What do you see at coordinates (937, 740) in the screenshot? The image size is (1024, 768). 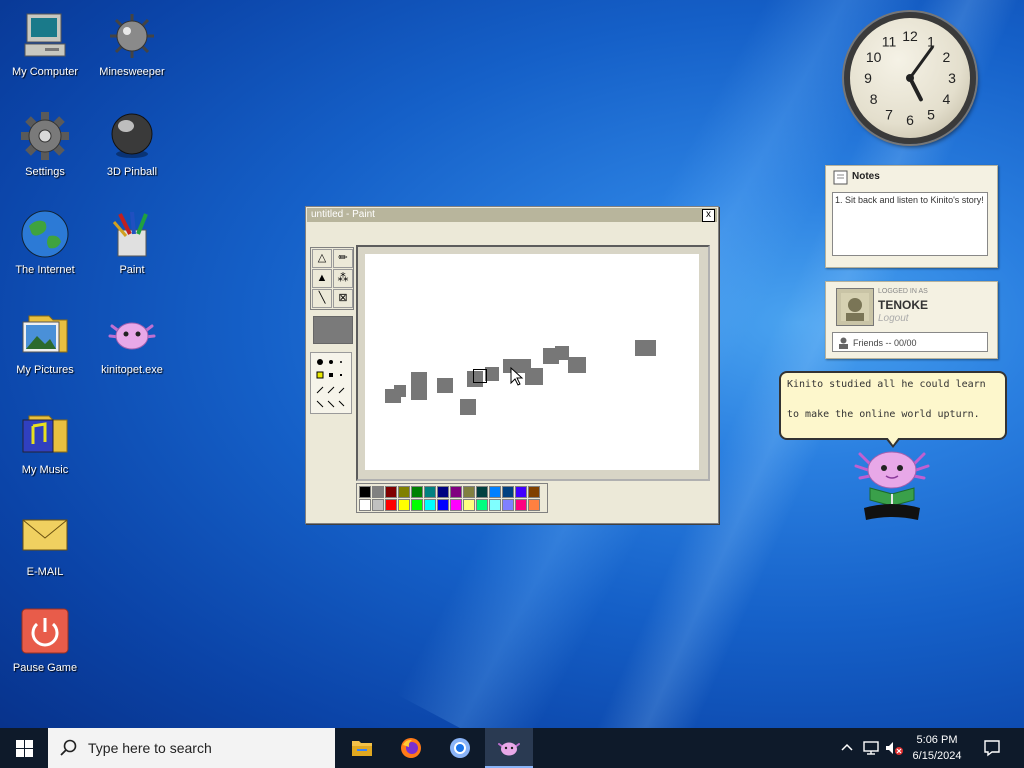 I see `taskbar-time: 5:06 PM` at bounding box center [937, 740].